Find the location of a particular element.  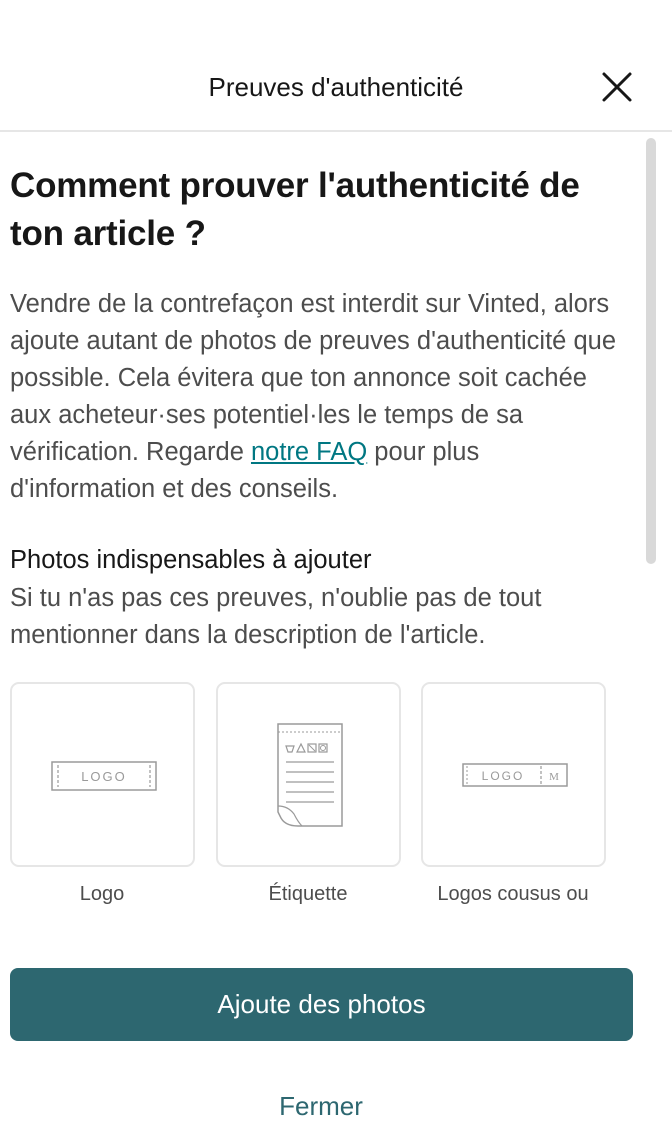

modal-header: Preuves d'authenticité is located at coordinates (336, 66).